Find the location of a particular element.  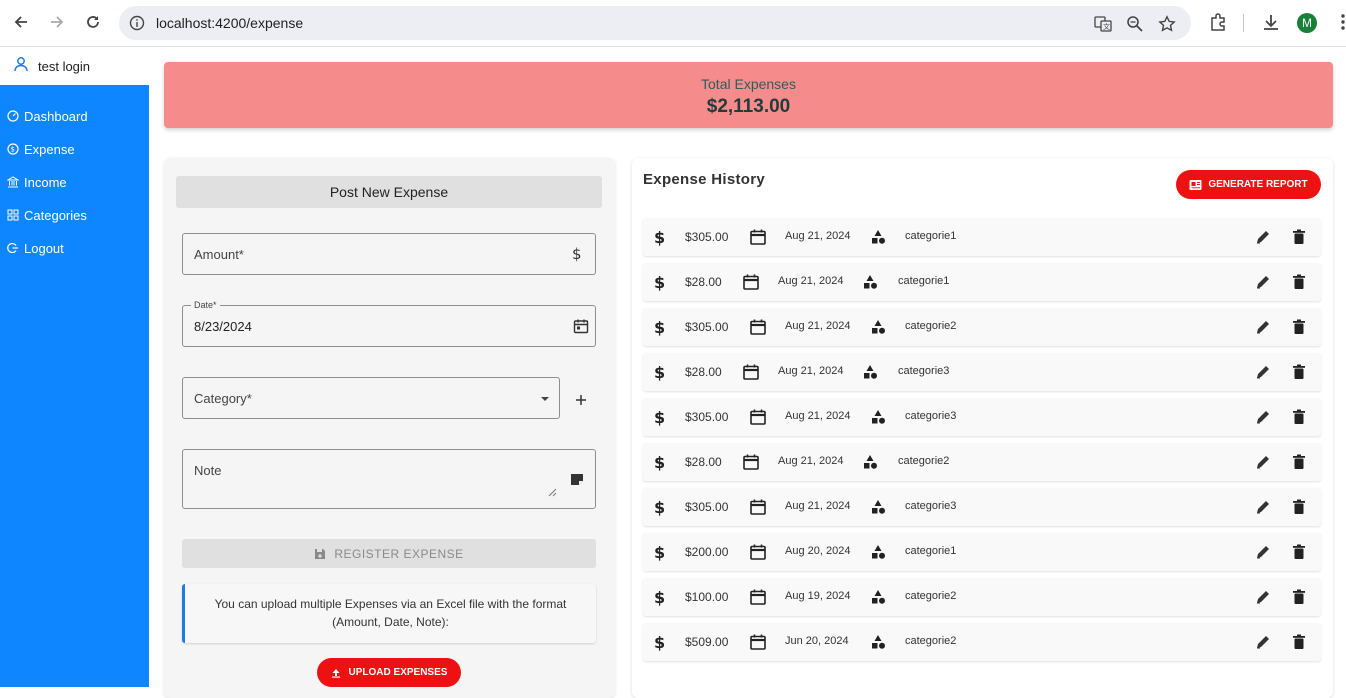

toolbar-divider is located at coordinates (1243, 23).